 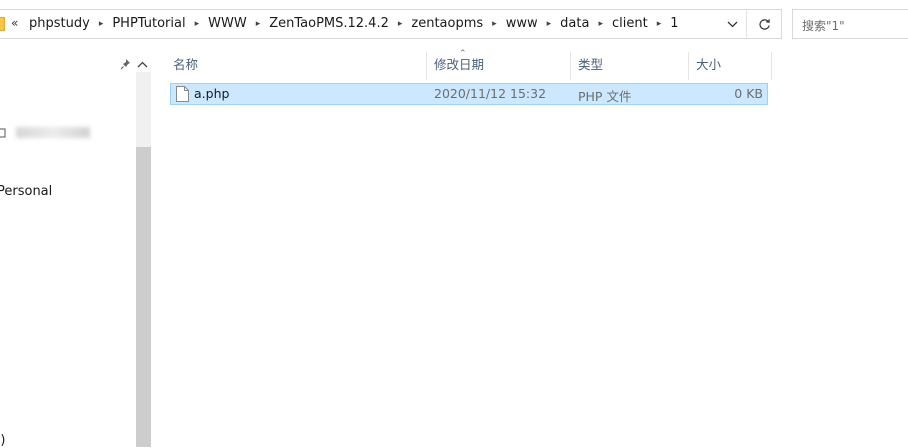 I want to click on breadcrumb-item-www-sub: www, so click(x=522, y=23).